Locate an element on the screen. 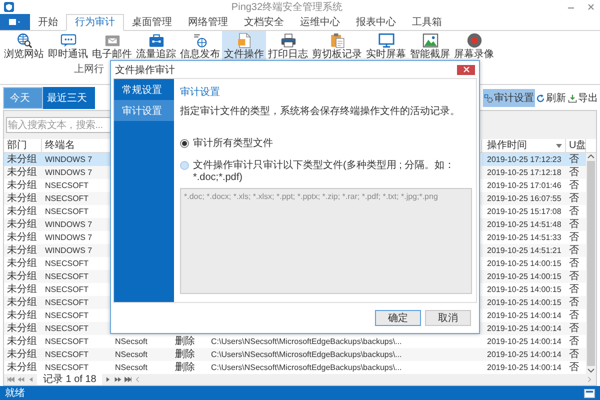 The height and width of the screenshot is (400, 600). monitor-icon is located at coordinates (386, 40).